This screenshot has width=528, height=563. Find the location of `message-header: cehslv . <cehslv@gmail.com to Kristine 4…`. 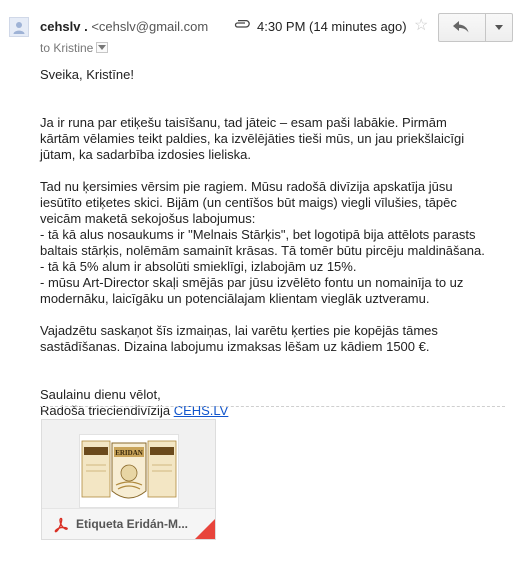

message-header: cehslv . <cehslv@gmail.com to Kristine 4… is located at coordinates (264, 30).